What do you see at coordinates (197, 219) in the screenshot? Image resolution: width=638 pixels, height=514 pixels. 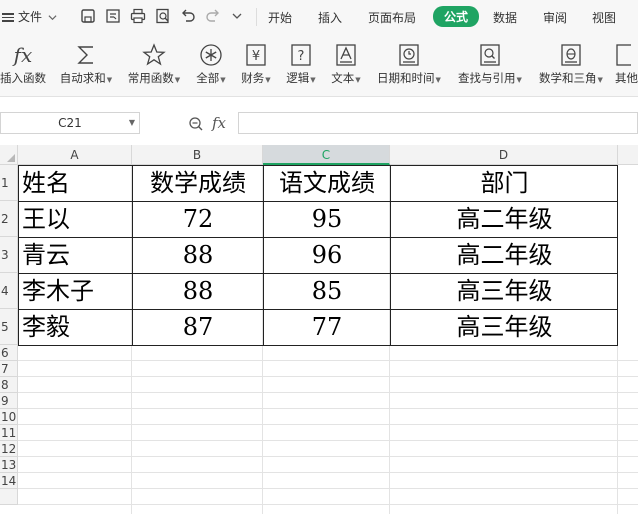 I see `cell-b2: 72` at bounding box center [197, 219].